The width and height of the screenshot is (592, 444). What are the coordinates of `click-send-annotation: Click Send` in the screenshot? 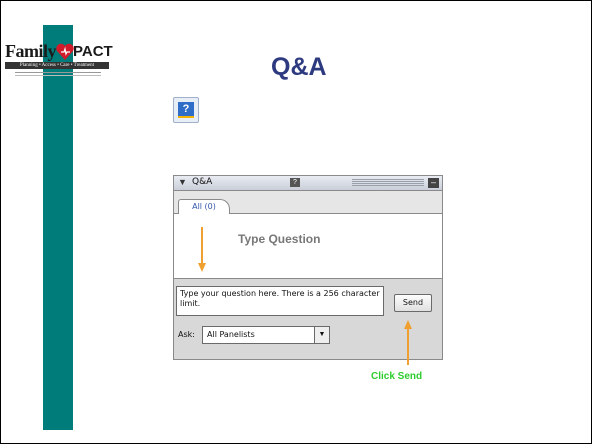 It's located at (397, 376).